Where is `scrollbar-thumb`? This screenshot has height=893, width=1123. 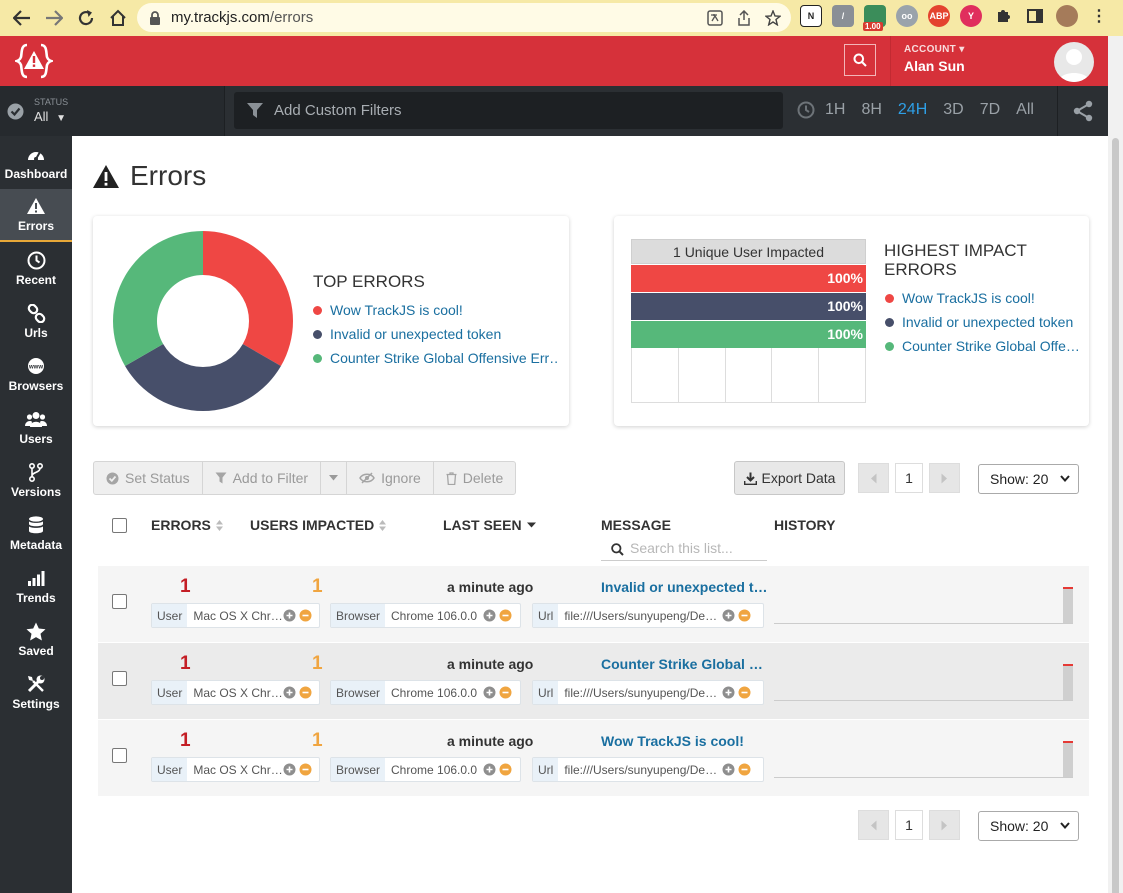 scrollbar-thumb is located at coordinates (1115, 515).